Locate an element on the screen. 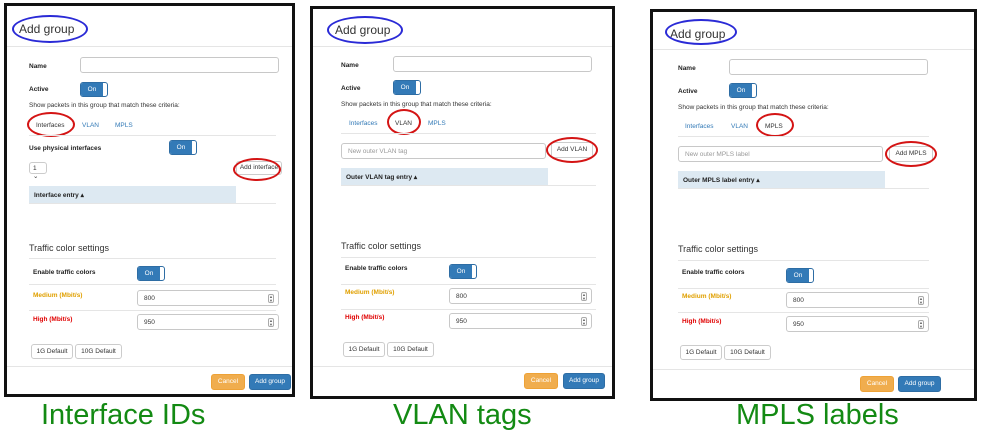  table-header: Outer MPLS label entry ▴ is located at coordinates (781, 179).